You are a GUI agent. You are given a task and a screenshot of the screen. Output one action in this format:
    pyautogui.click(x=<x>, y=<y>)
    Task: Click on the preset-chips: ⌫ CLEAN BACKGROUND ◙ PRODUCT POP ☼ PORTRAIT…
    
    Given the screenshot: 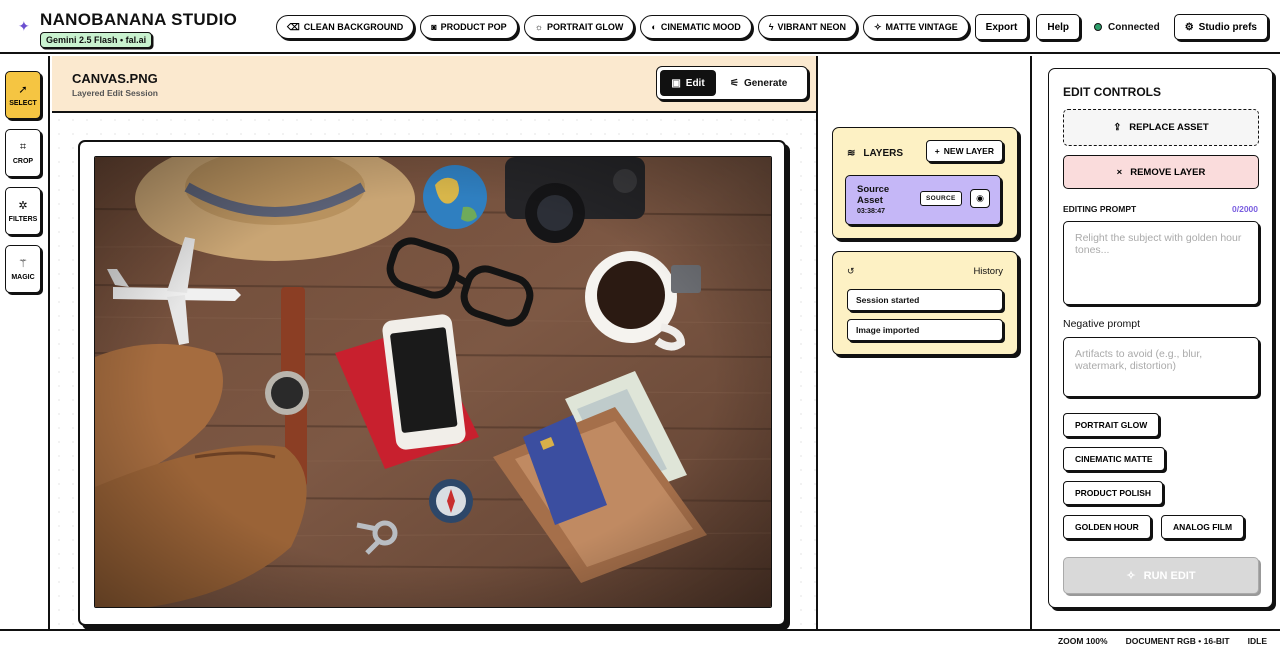 What is the action you would take?
    pyautogui.click(x=622, y=27)
    